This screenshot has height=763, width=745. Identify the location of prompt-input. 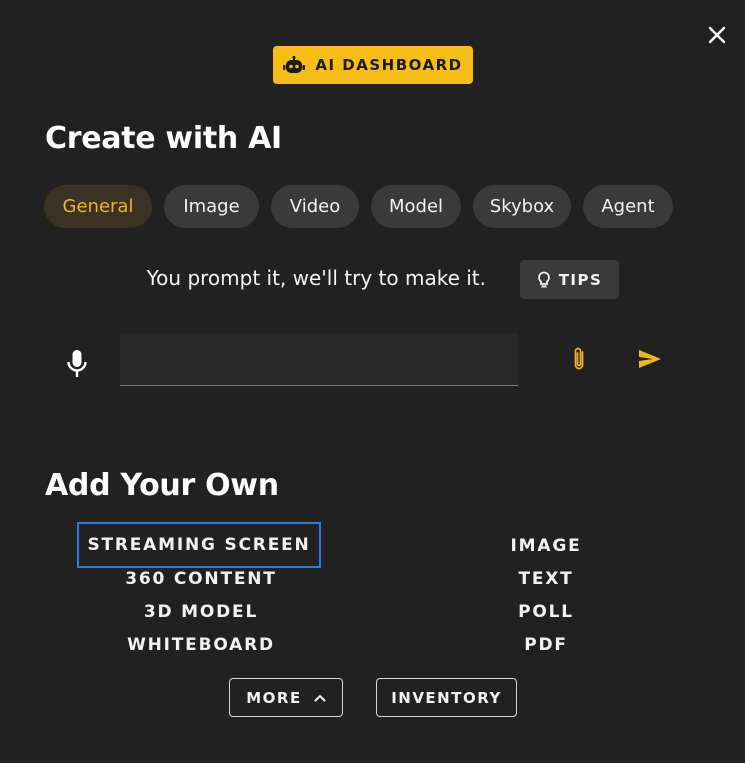
(319, 359).